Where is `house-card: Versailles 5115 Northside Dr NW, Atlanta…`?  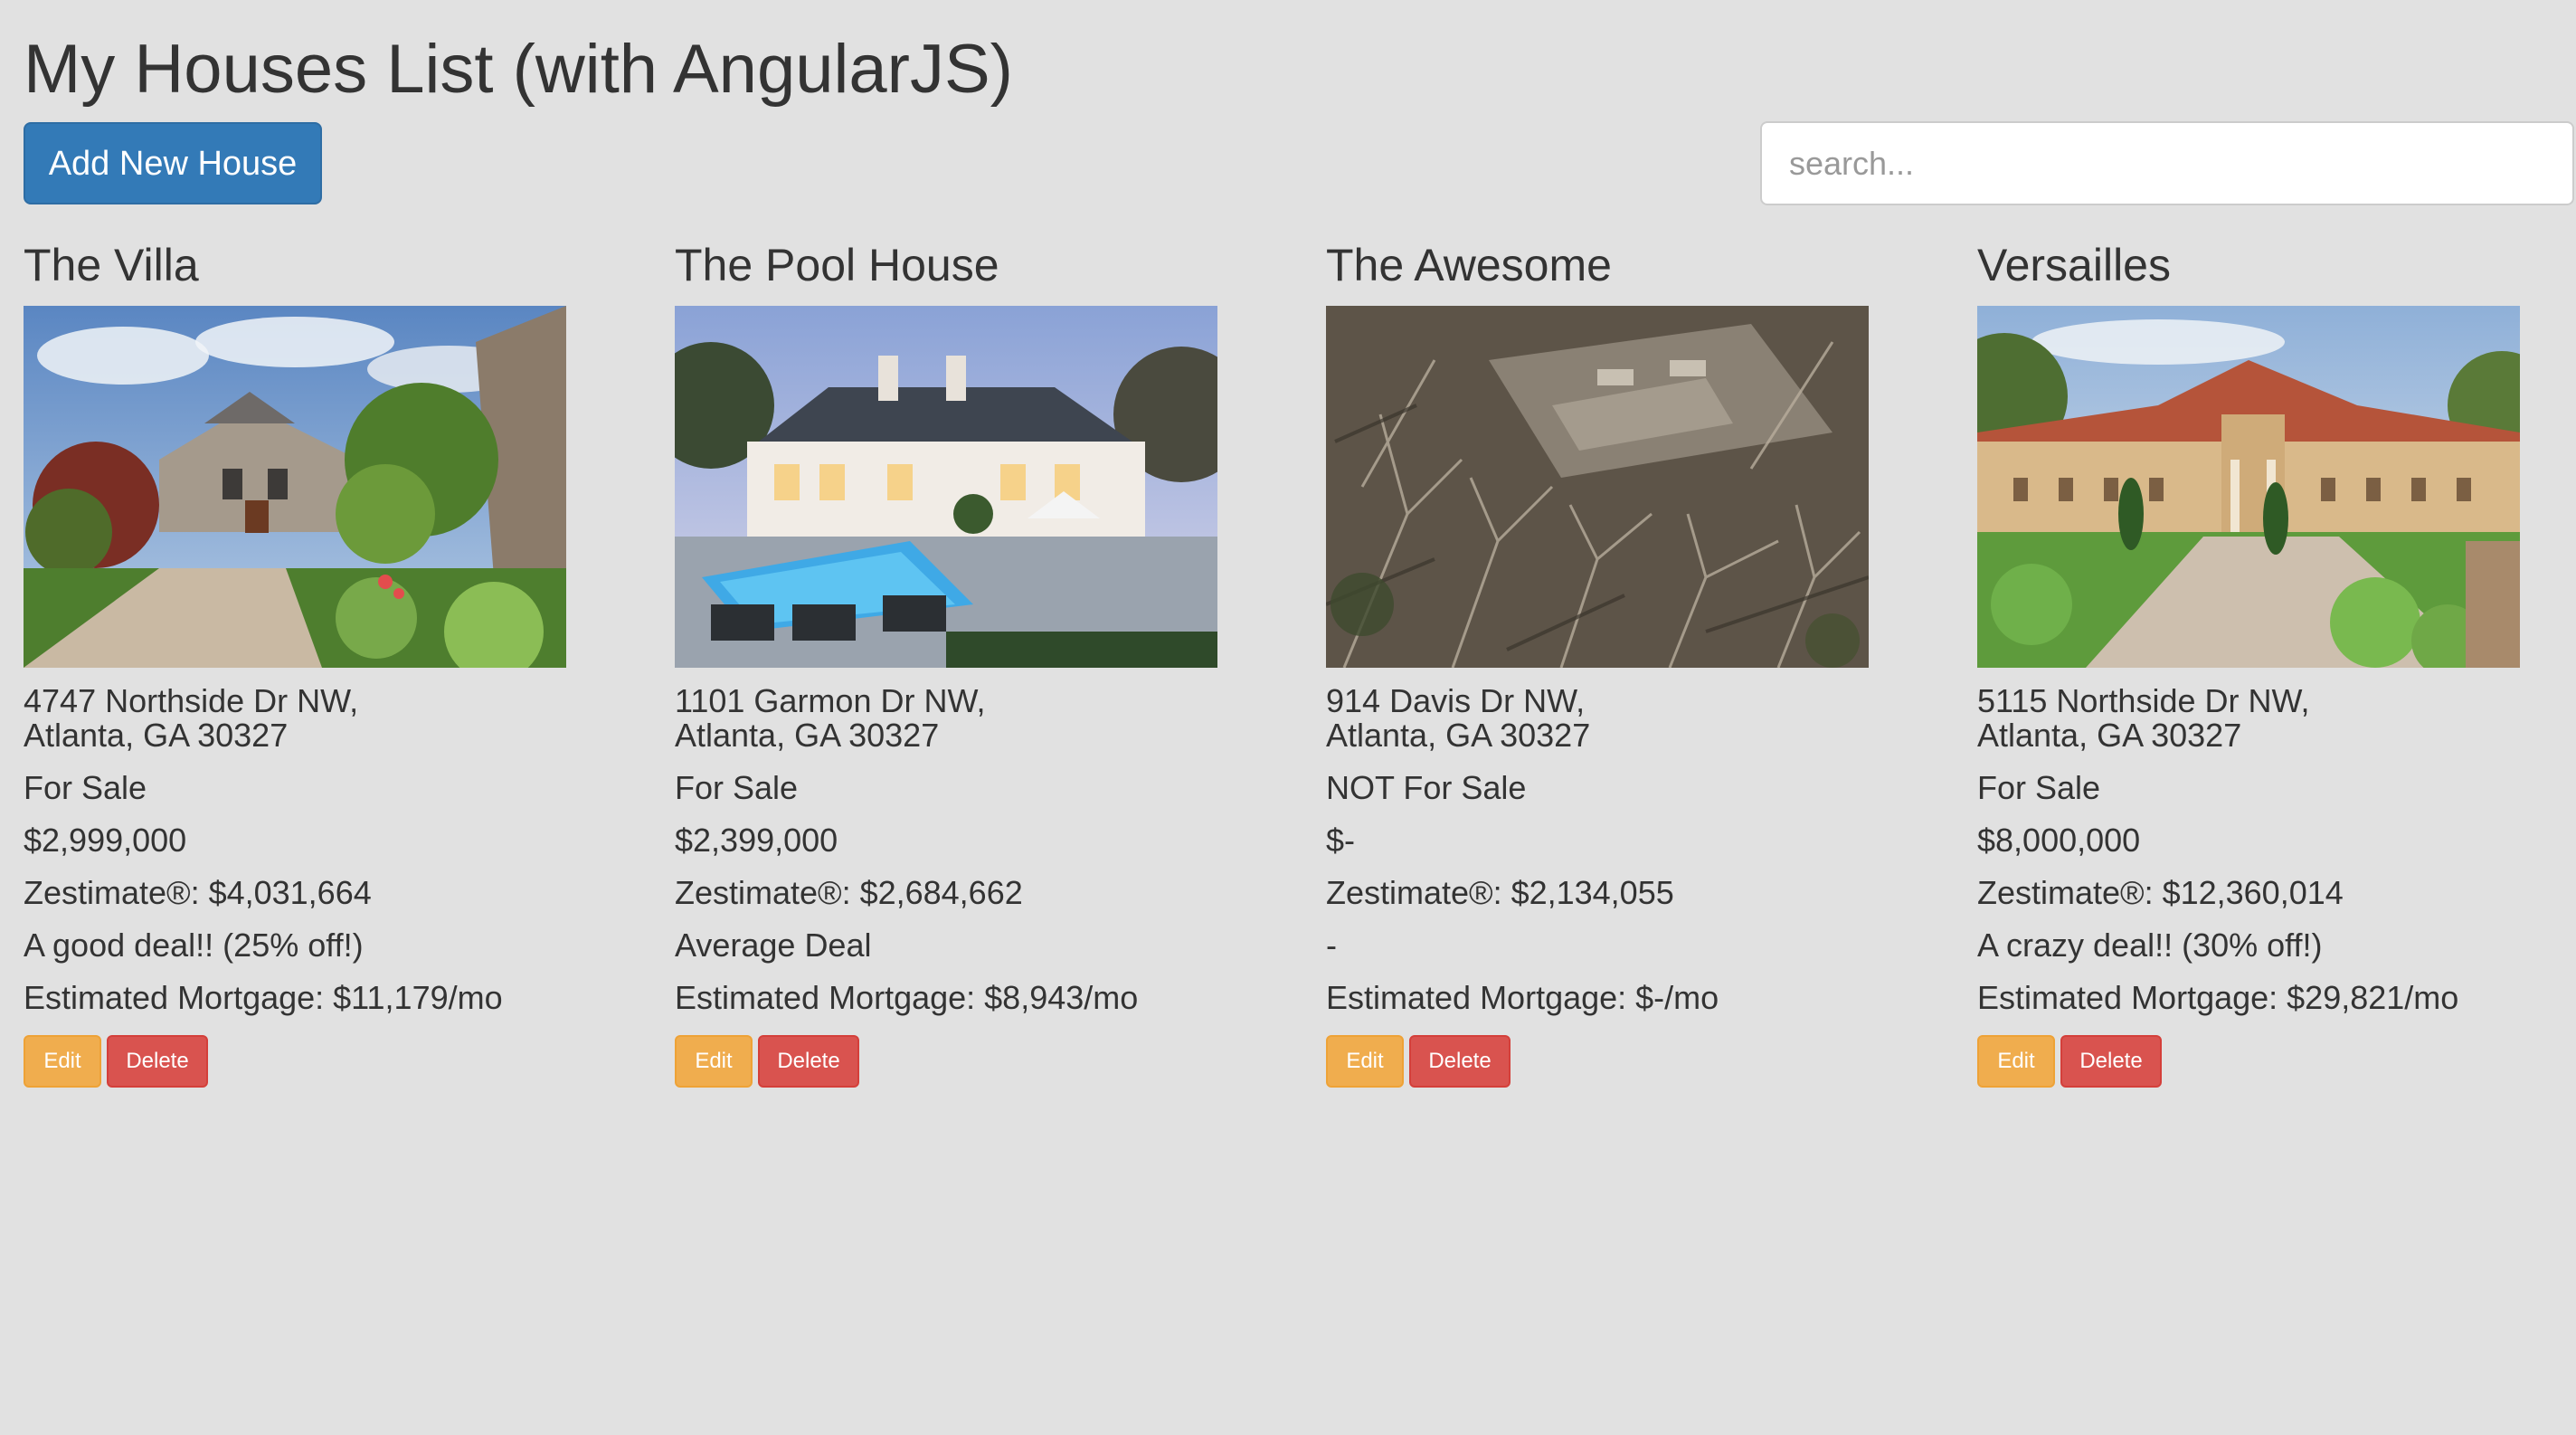 house-card: Versailles 5115 Northside Dr NW, Atlanta… is located at coordinates (2277, 661).